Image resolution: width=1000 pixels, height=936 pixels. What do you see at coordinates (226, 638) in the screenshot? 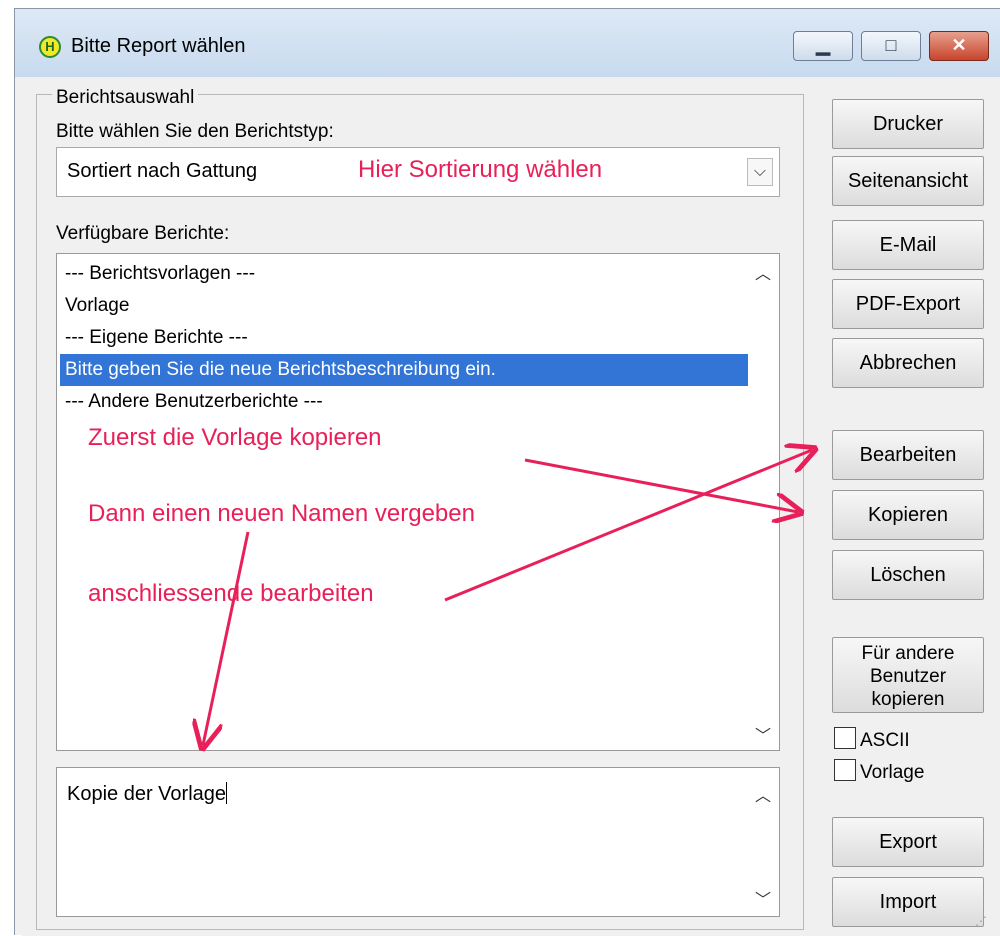
I see `arrow-to-textarea` at bounding box center [226, 638].